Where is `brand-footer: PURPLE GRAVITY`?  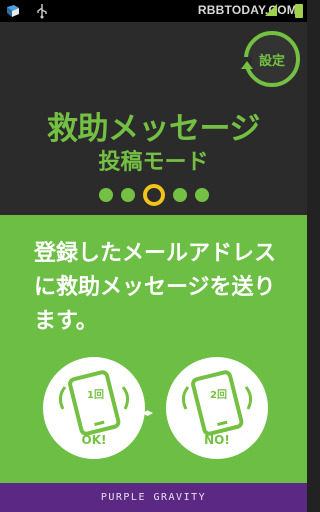 brand-footer: PURPLE GRAVITY is located at coordinates (153, 497).